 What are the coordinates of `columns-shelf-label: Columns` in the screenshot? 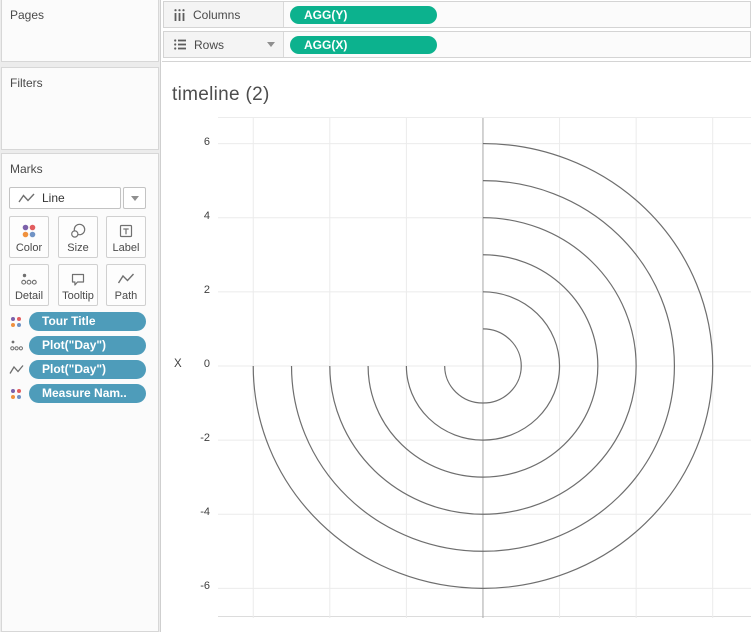 It's located at (224, 14).